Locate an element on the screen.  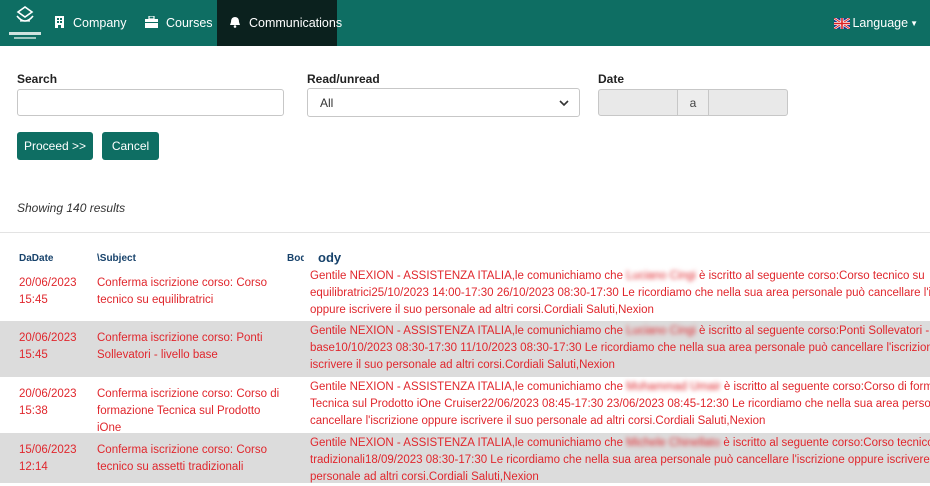
read-unread-label: Read/unread is located at coordinates (343, 79).